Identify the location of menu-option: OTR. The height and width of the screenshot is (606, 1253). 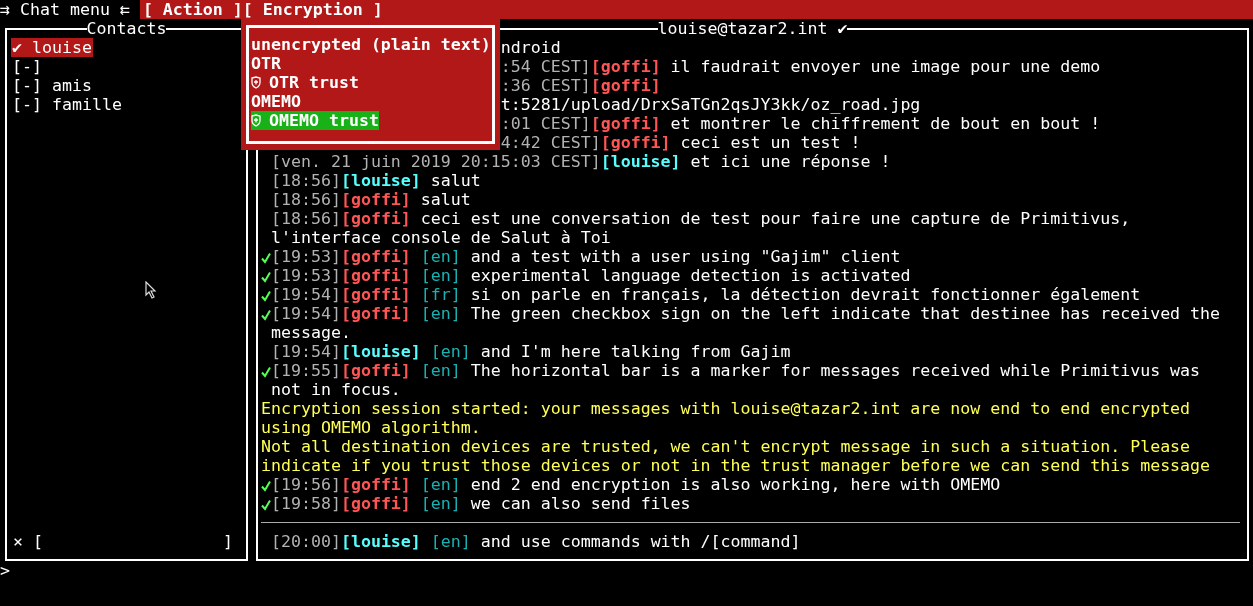
(266, 63).